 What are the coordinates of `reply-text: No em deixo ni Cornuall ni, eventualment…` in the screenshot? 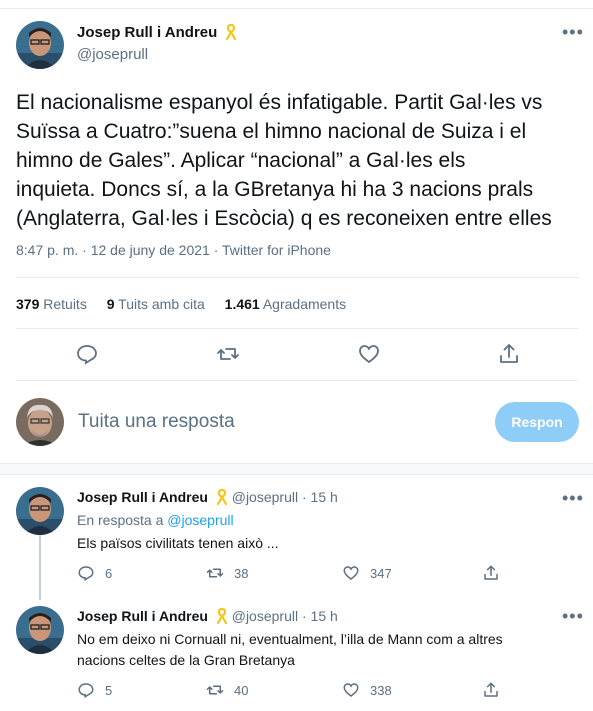 It's located at (290, 650).